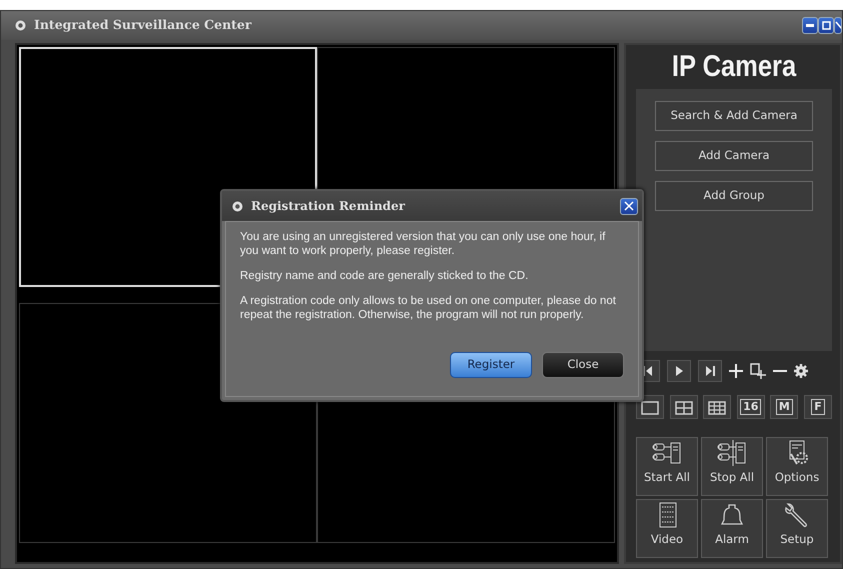 This screenshot has height=569, width=843. What do you see at coordinates (732, 453) in the screenshot?
I see `camera-server-icon` at bounding box center [732, 453].